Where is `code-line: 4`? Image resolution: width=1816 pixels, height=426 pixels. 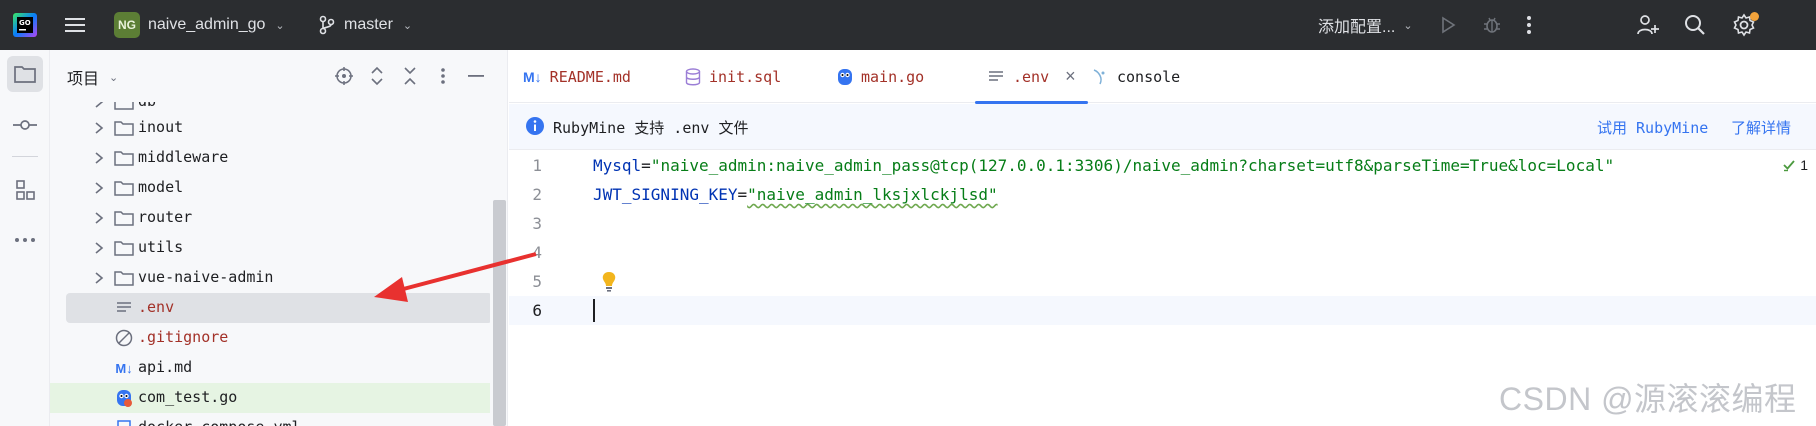 code-line: 4 is located at coordinates (1162, 252).